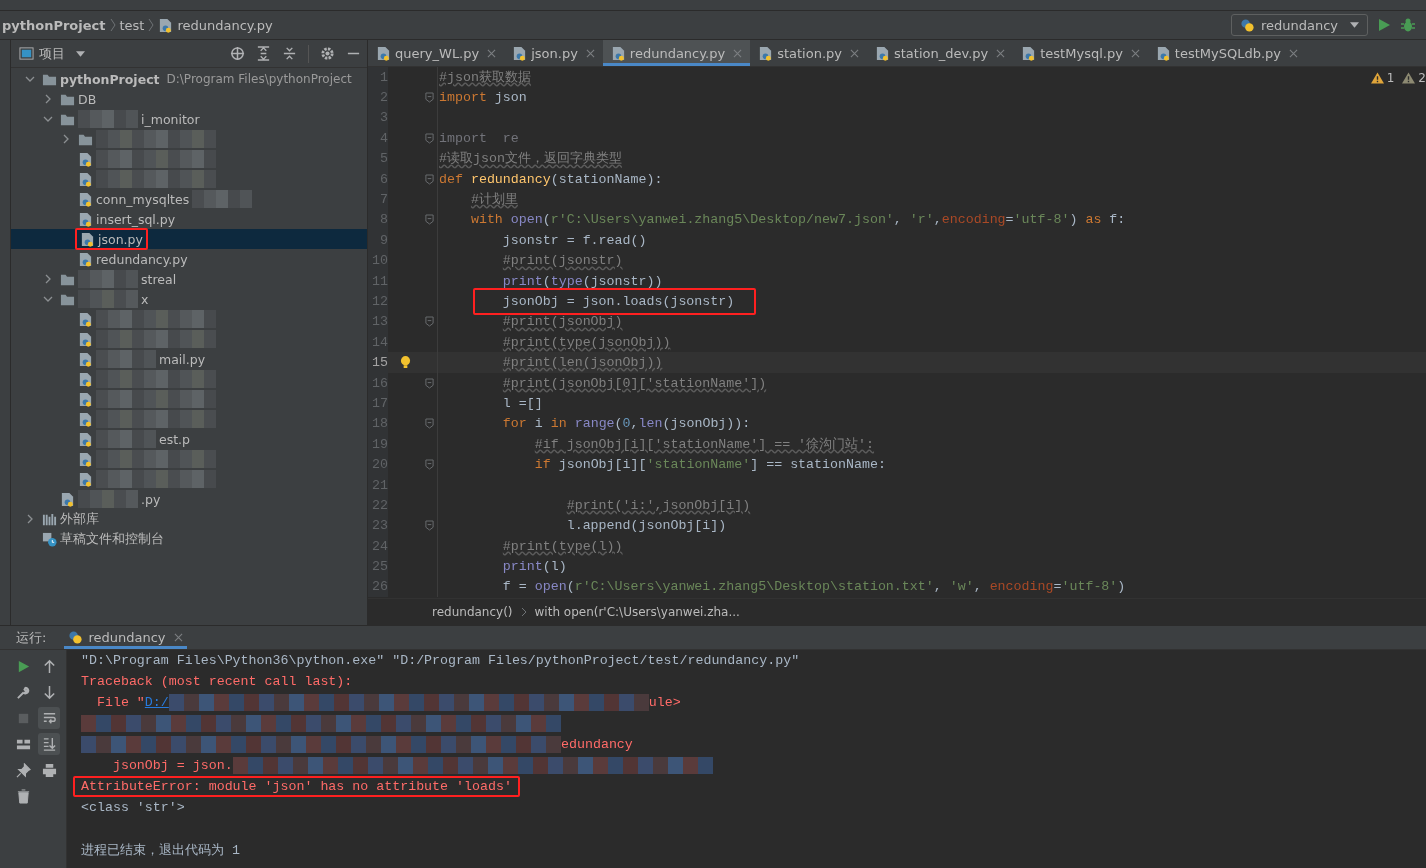  What do you see at coordinates (170, 119) in the screenshot?
I see `tree-item-label: i_monitor` at bounding box center [170, 119].